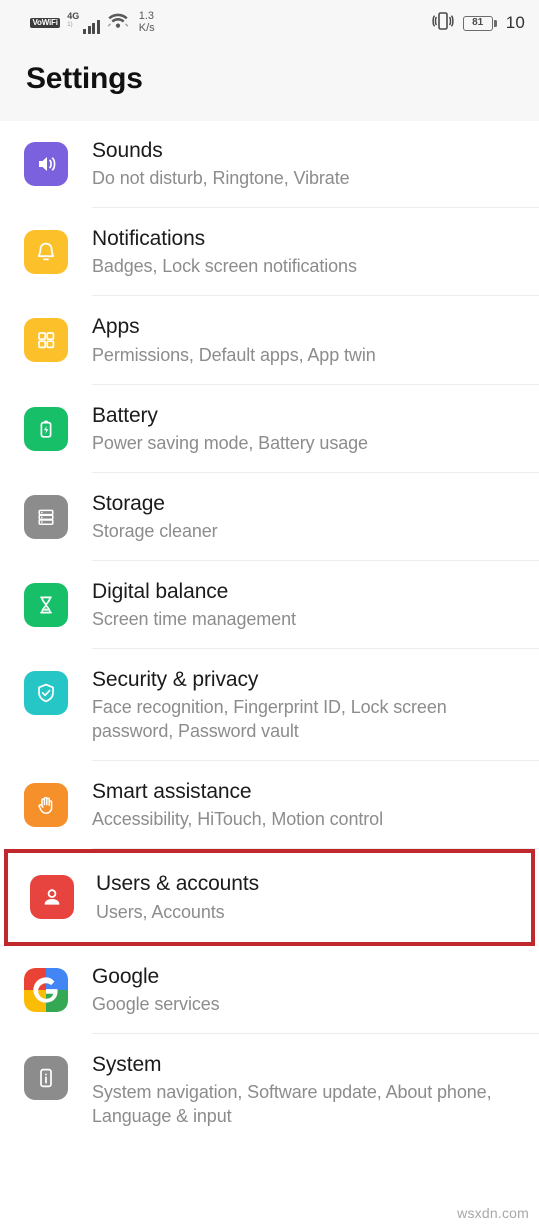 The height and width of the screenshot is (1227, 539). Describe the element at coordinates (234, 354) in the screenshot. I see `list-item-subtitle: Permissions, Default apps, App twin` at that location.